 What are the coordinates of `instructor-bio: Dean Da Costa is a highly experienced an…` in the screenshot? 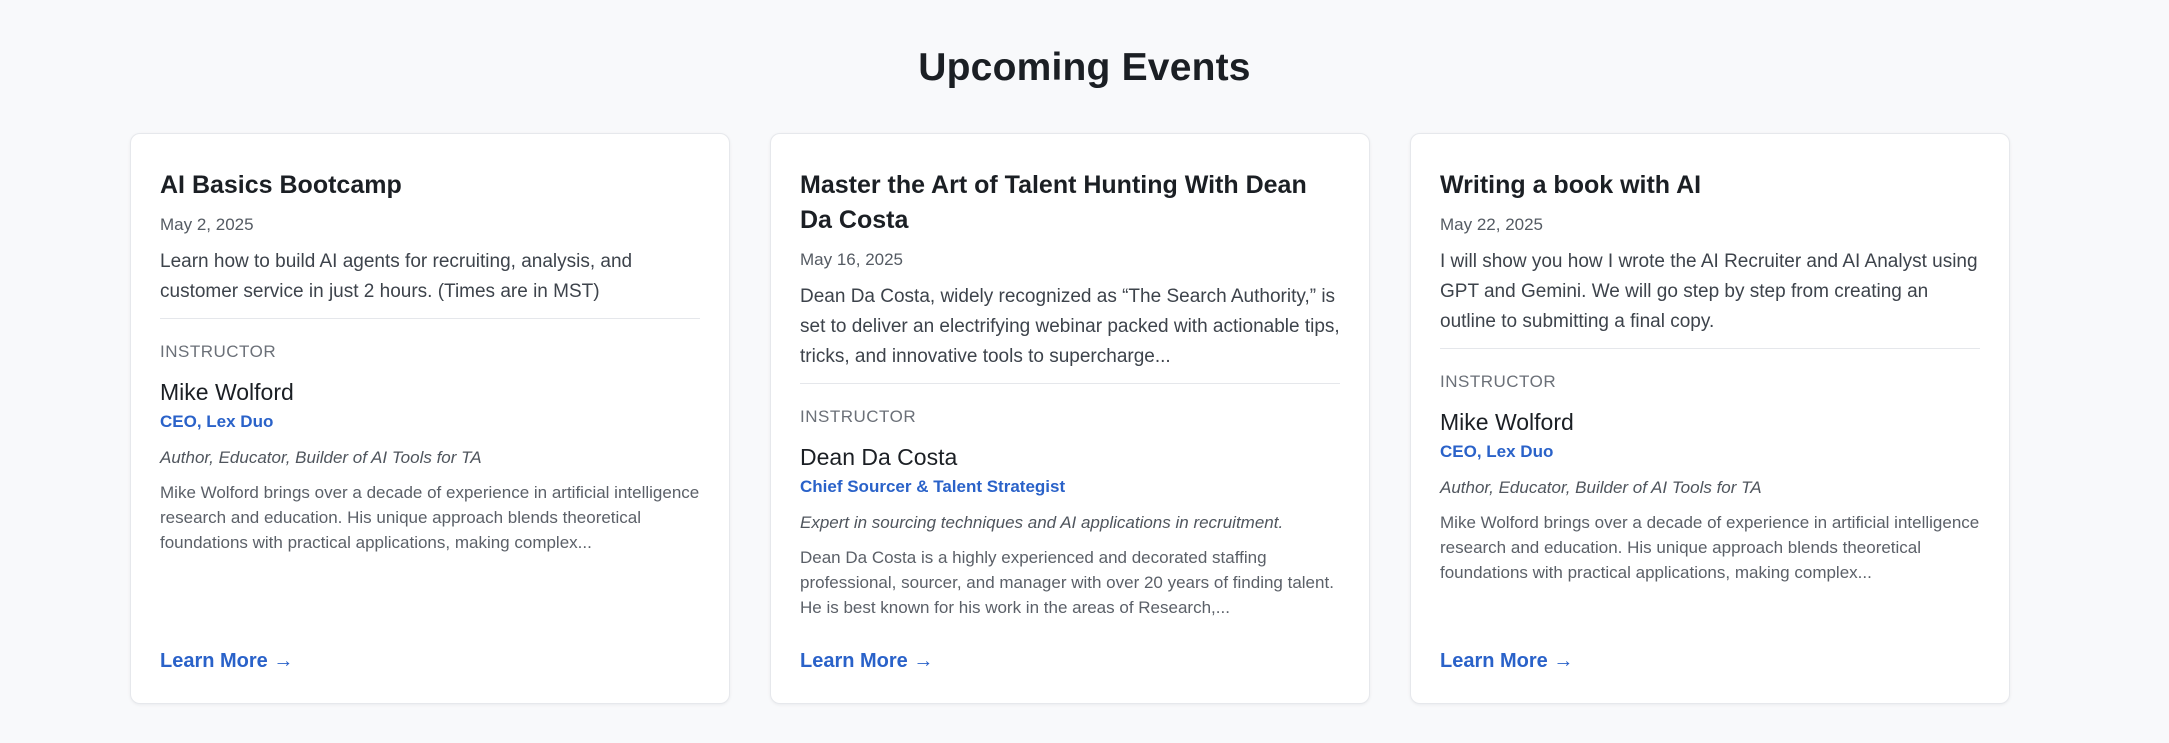 It's located at (1067, 582).